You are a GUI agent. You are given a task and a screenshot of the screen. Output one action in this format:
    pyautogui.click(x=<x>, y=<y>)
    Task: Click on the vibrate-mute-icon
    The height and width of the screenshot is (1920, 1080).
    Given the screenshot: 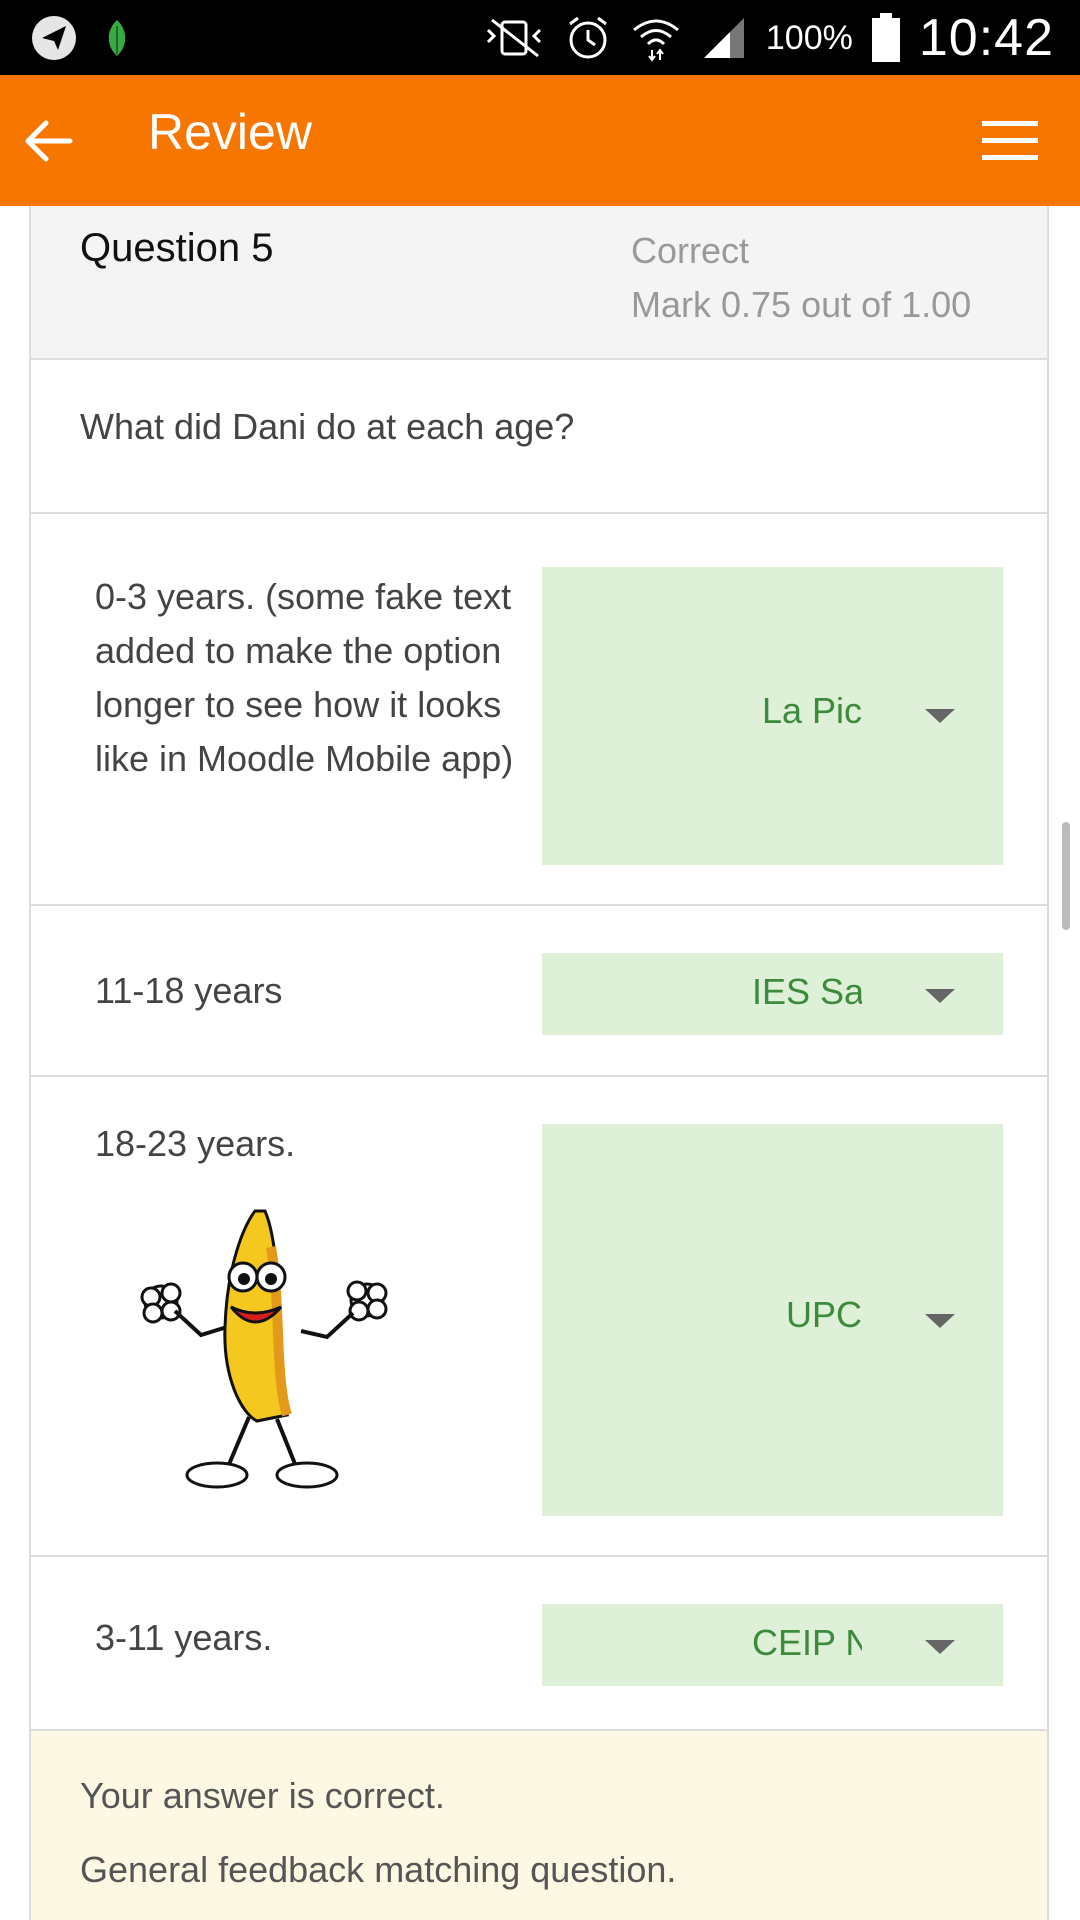 What is the action you would take?
    pyautogui.click(x=513, y=38)
    